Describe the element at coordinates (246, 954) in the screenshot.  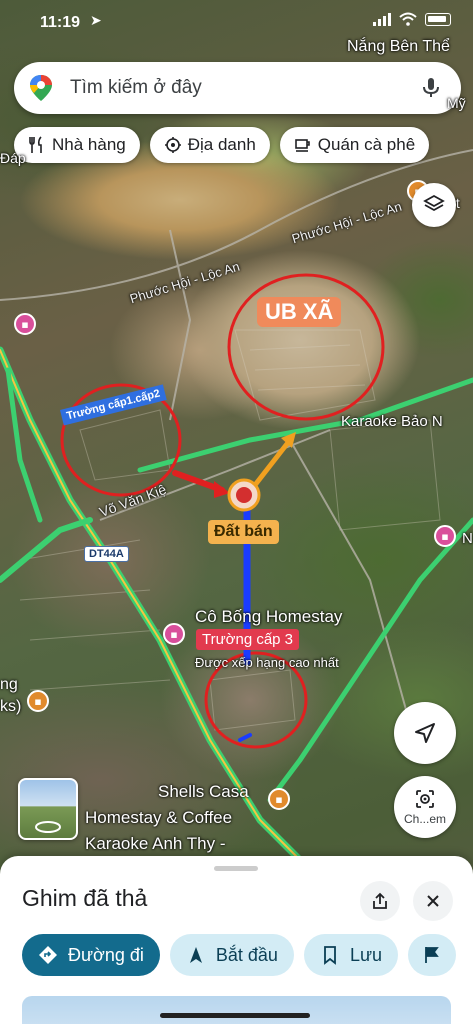
I see `start-label: Bắt đầu` at that location.